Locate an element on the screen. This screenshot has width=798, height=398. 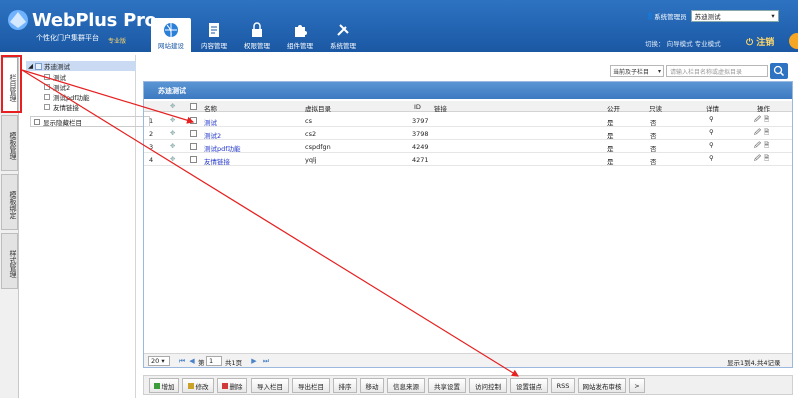
rss-button: RSS is located at coordinates (563, 385).